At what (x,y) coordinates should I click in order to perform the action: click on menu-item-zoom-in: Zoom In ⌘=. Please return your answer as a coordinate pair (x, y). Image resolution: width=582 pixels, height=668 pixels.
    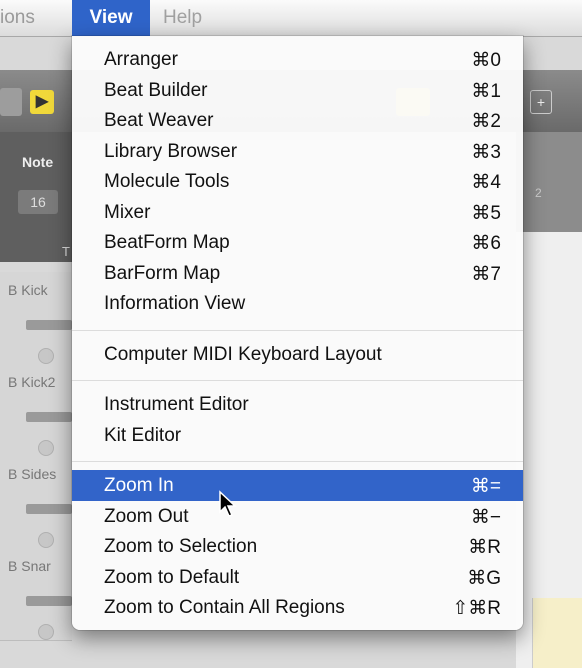
    Looking at the image, I should click on (297, 485).